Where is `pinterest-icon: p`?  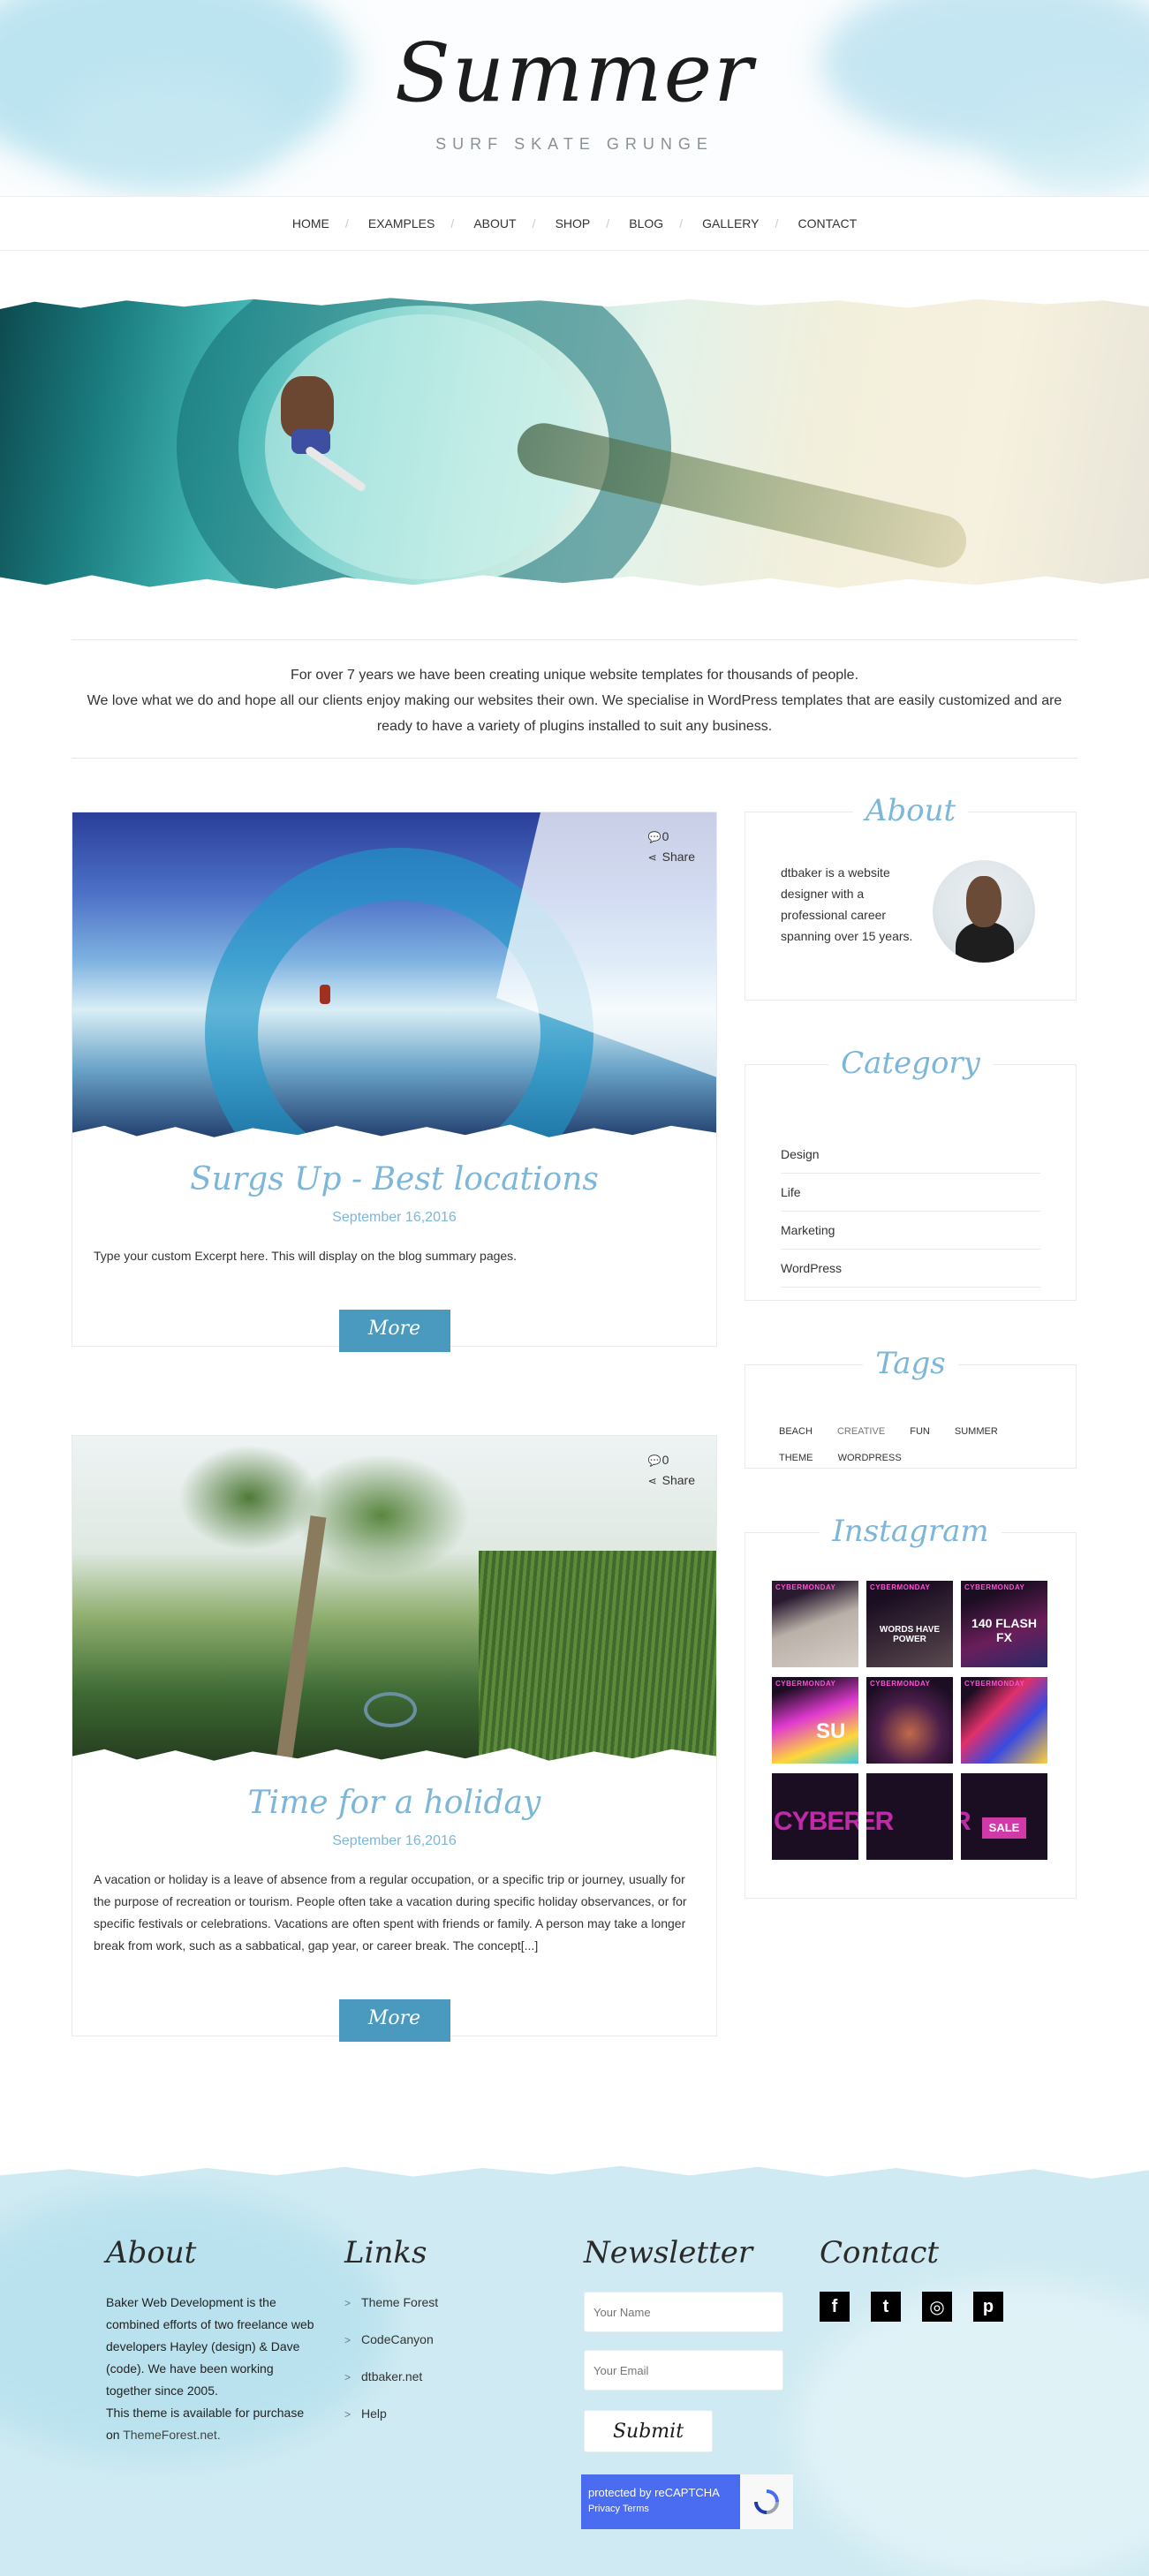 pinterest-icon: p is located at coordinates (988, 2307).